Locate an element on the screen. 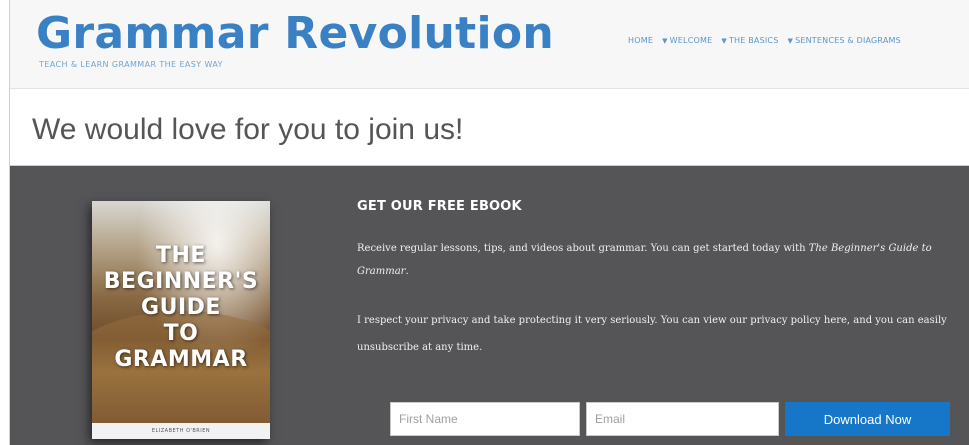 The width and height of the screenshot is (969, 445). cover-author: ELIZABETH O'BRIEN is located at coordinates (181, 431).